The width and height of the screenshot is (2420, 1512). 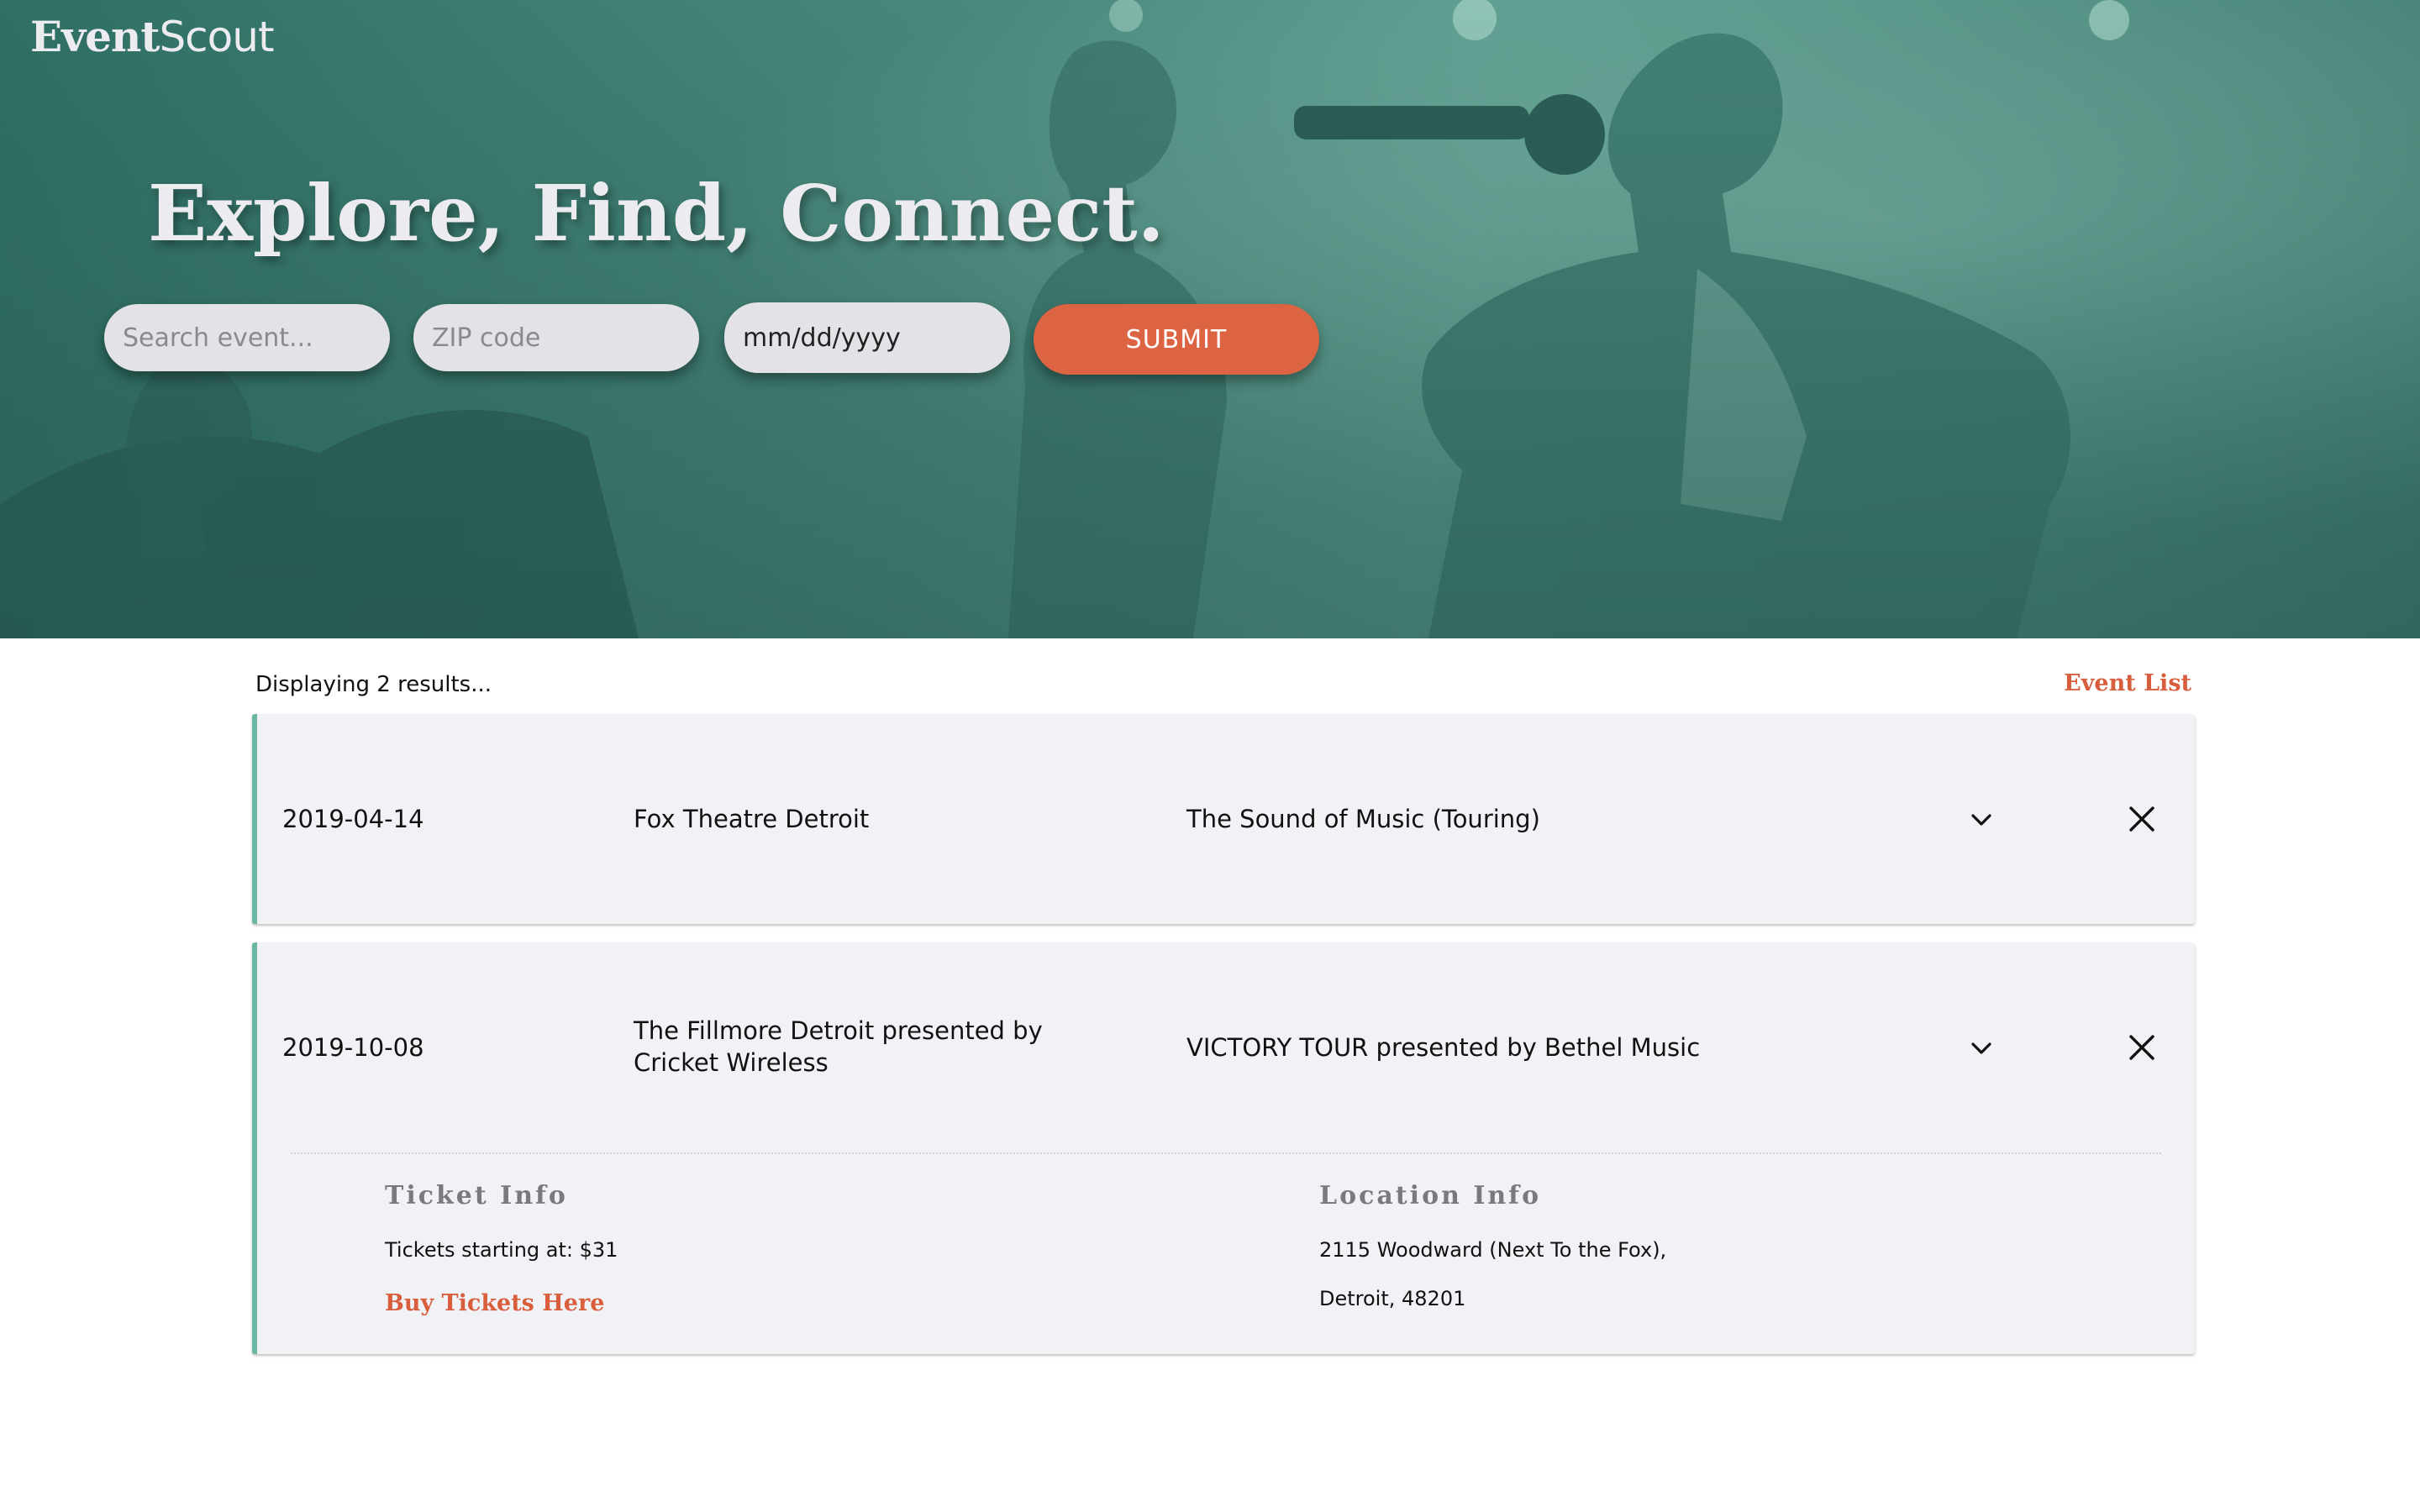 What do you see at coordinates (353, 819) in the screenshot?
I see `event-date: 2019-04-14` at bounding box center [353, 819].